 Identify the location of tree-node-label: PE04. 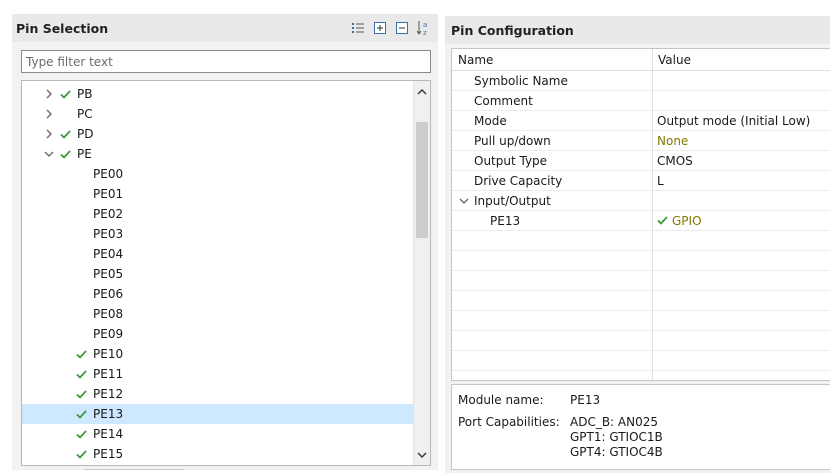
(108, 254).